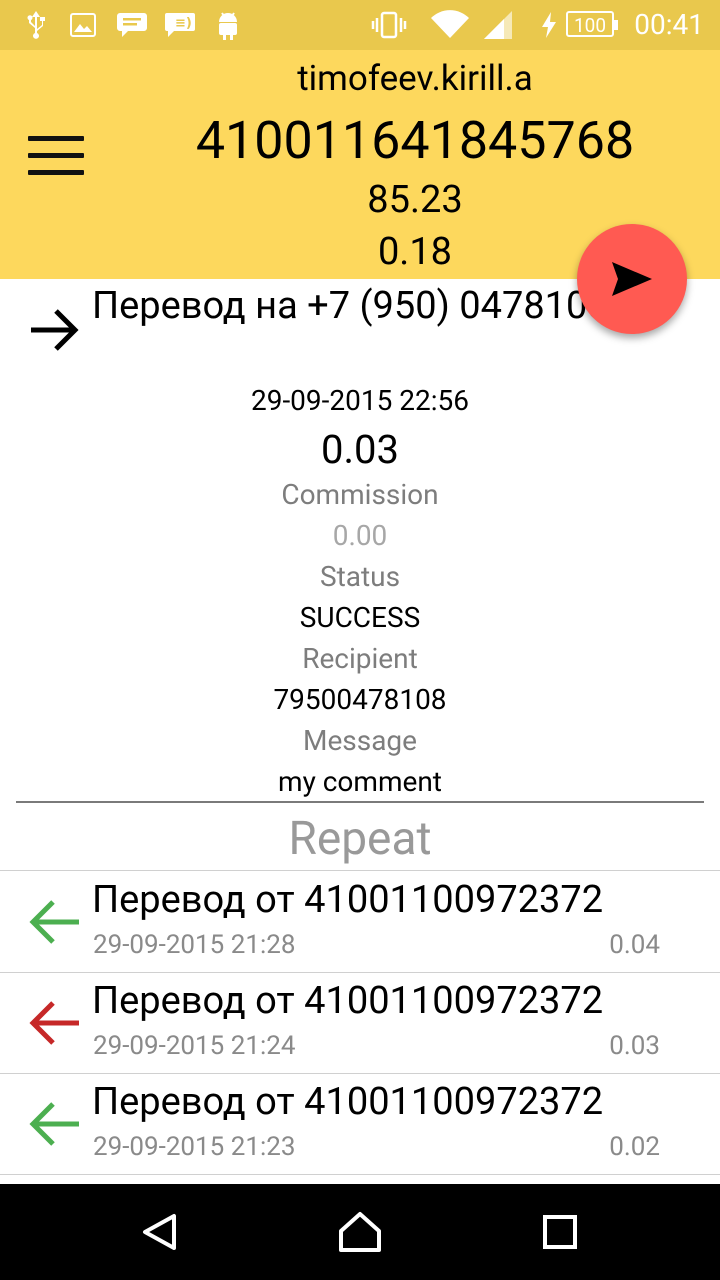 Image resolution: width=720 pixels, height=1280 pixels. I want to click on home-icon, so click(360, 1232).